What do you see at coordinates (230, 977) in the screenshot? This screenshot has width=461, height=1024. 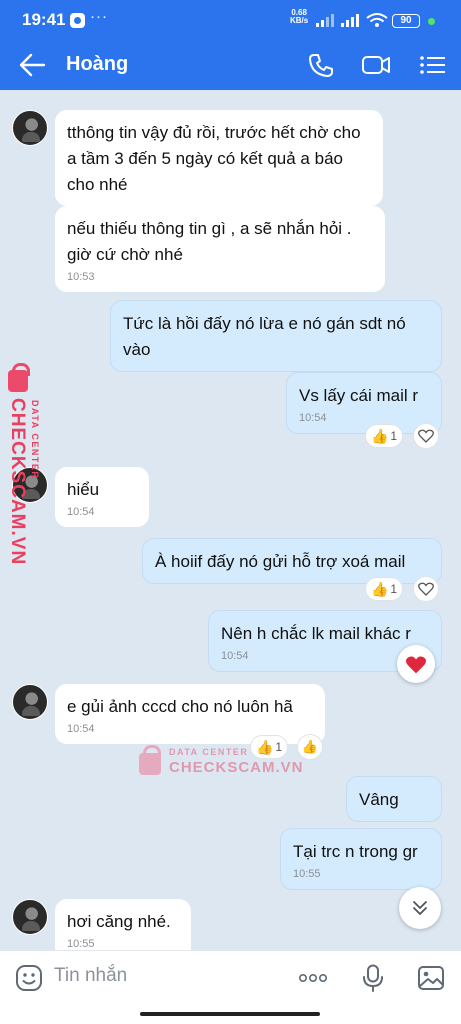 I see `message-composer: Tin nhắn` at bounding box center [230, 977].